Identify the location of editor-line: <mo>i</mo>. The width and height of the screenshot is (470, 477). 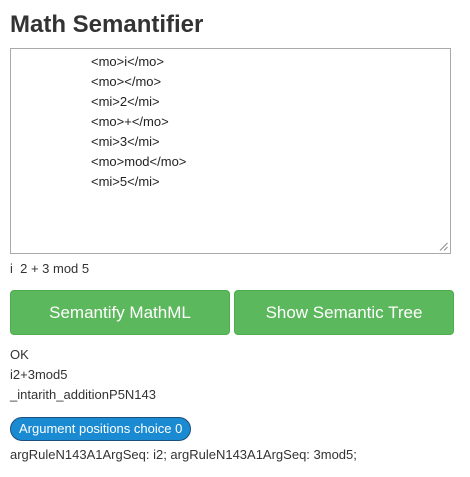
(127, 61).